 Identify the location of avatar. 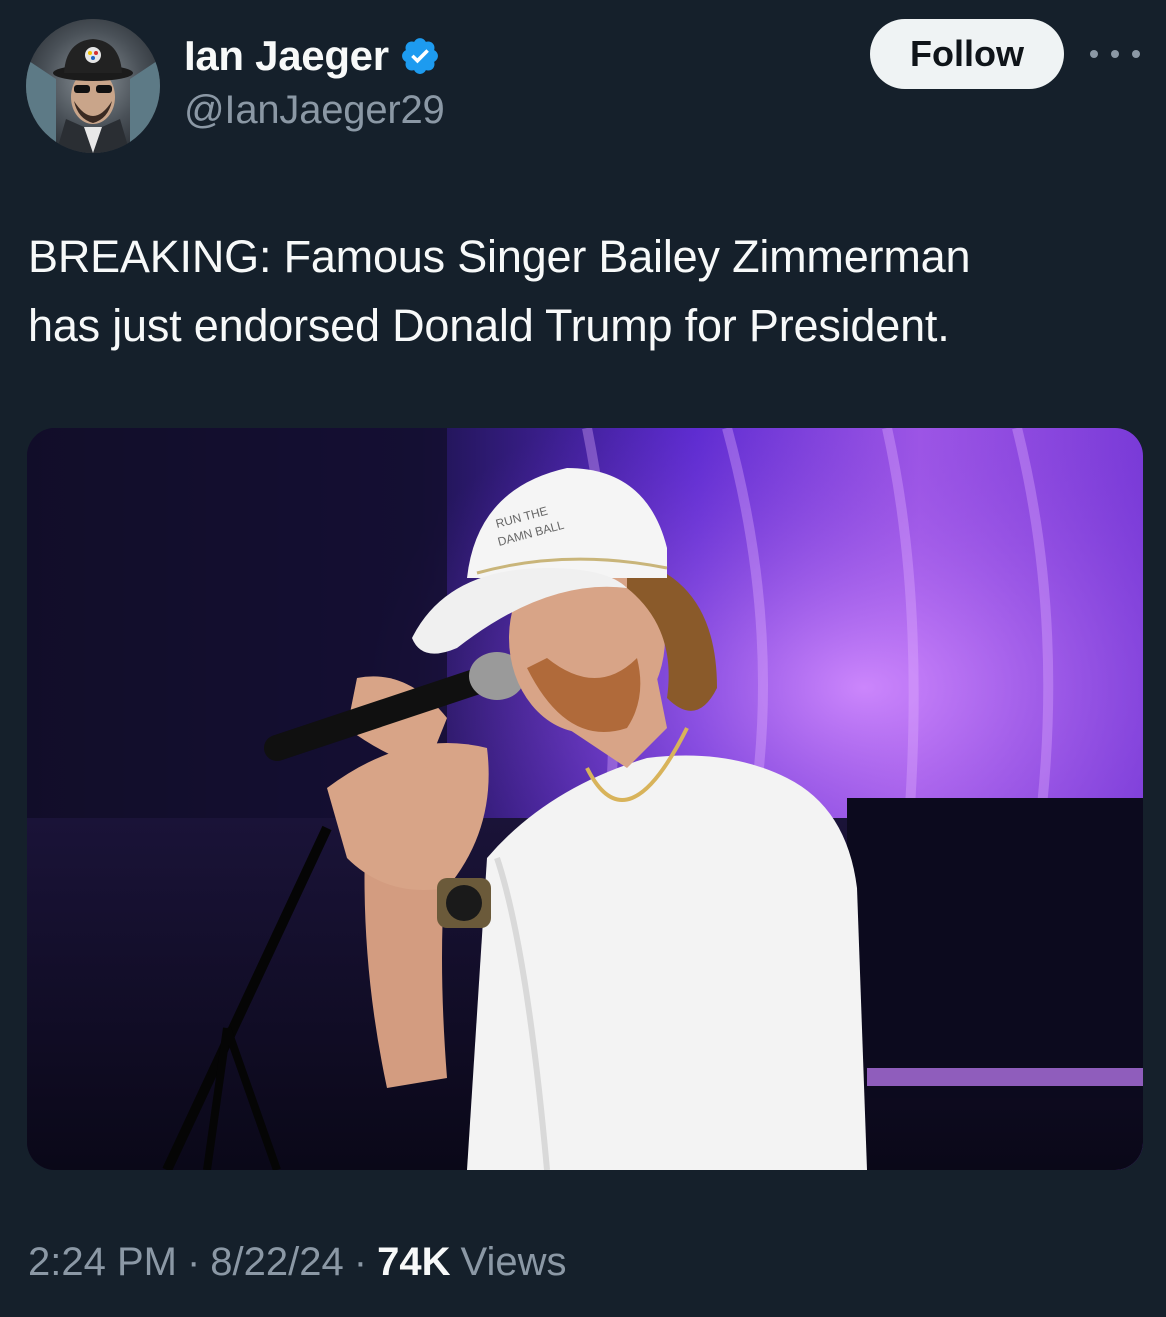
(93, 86).